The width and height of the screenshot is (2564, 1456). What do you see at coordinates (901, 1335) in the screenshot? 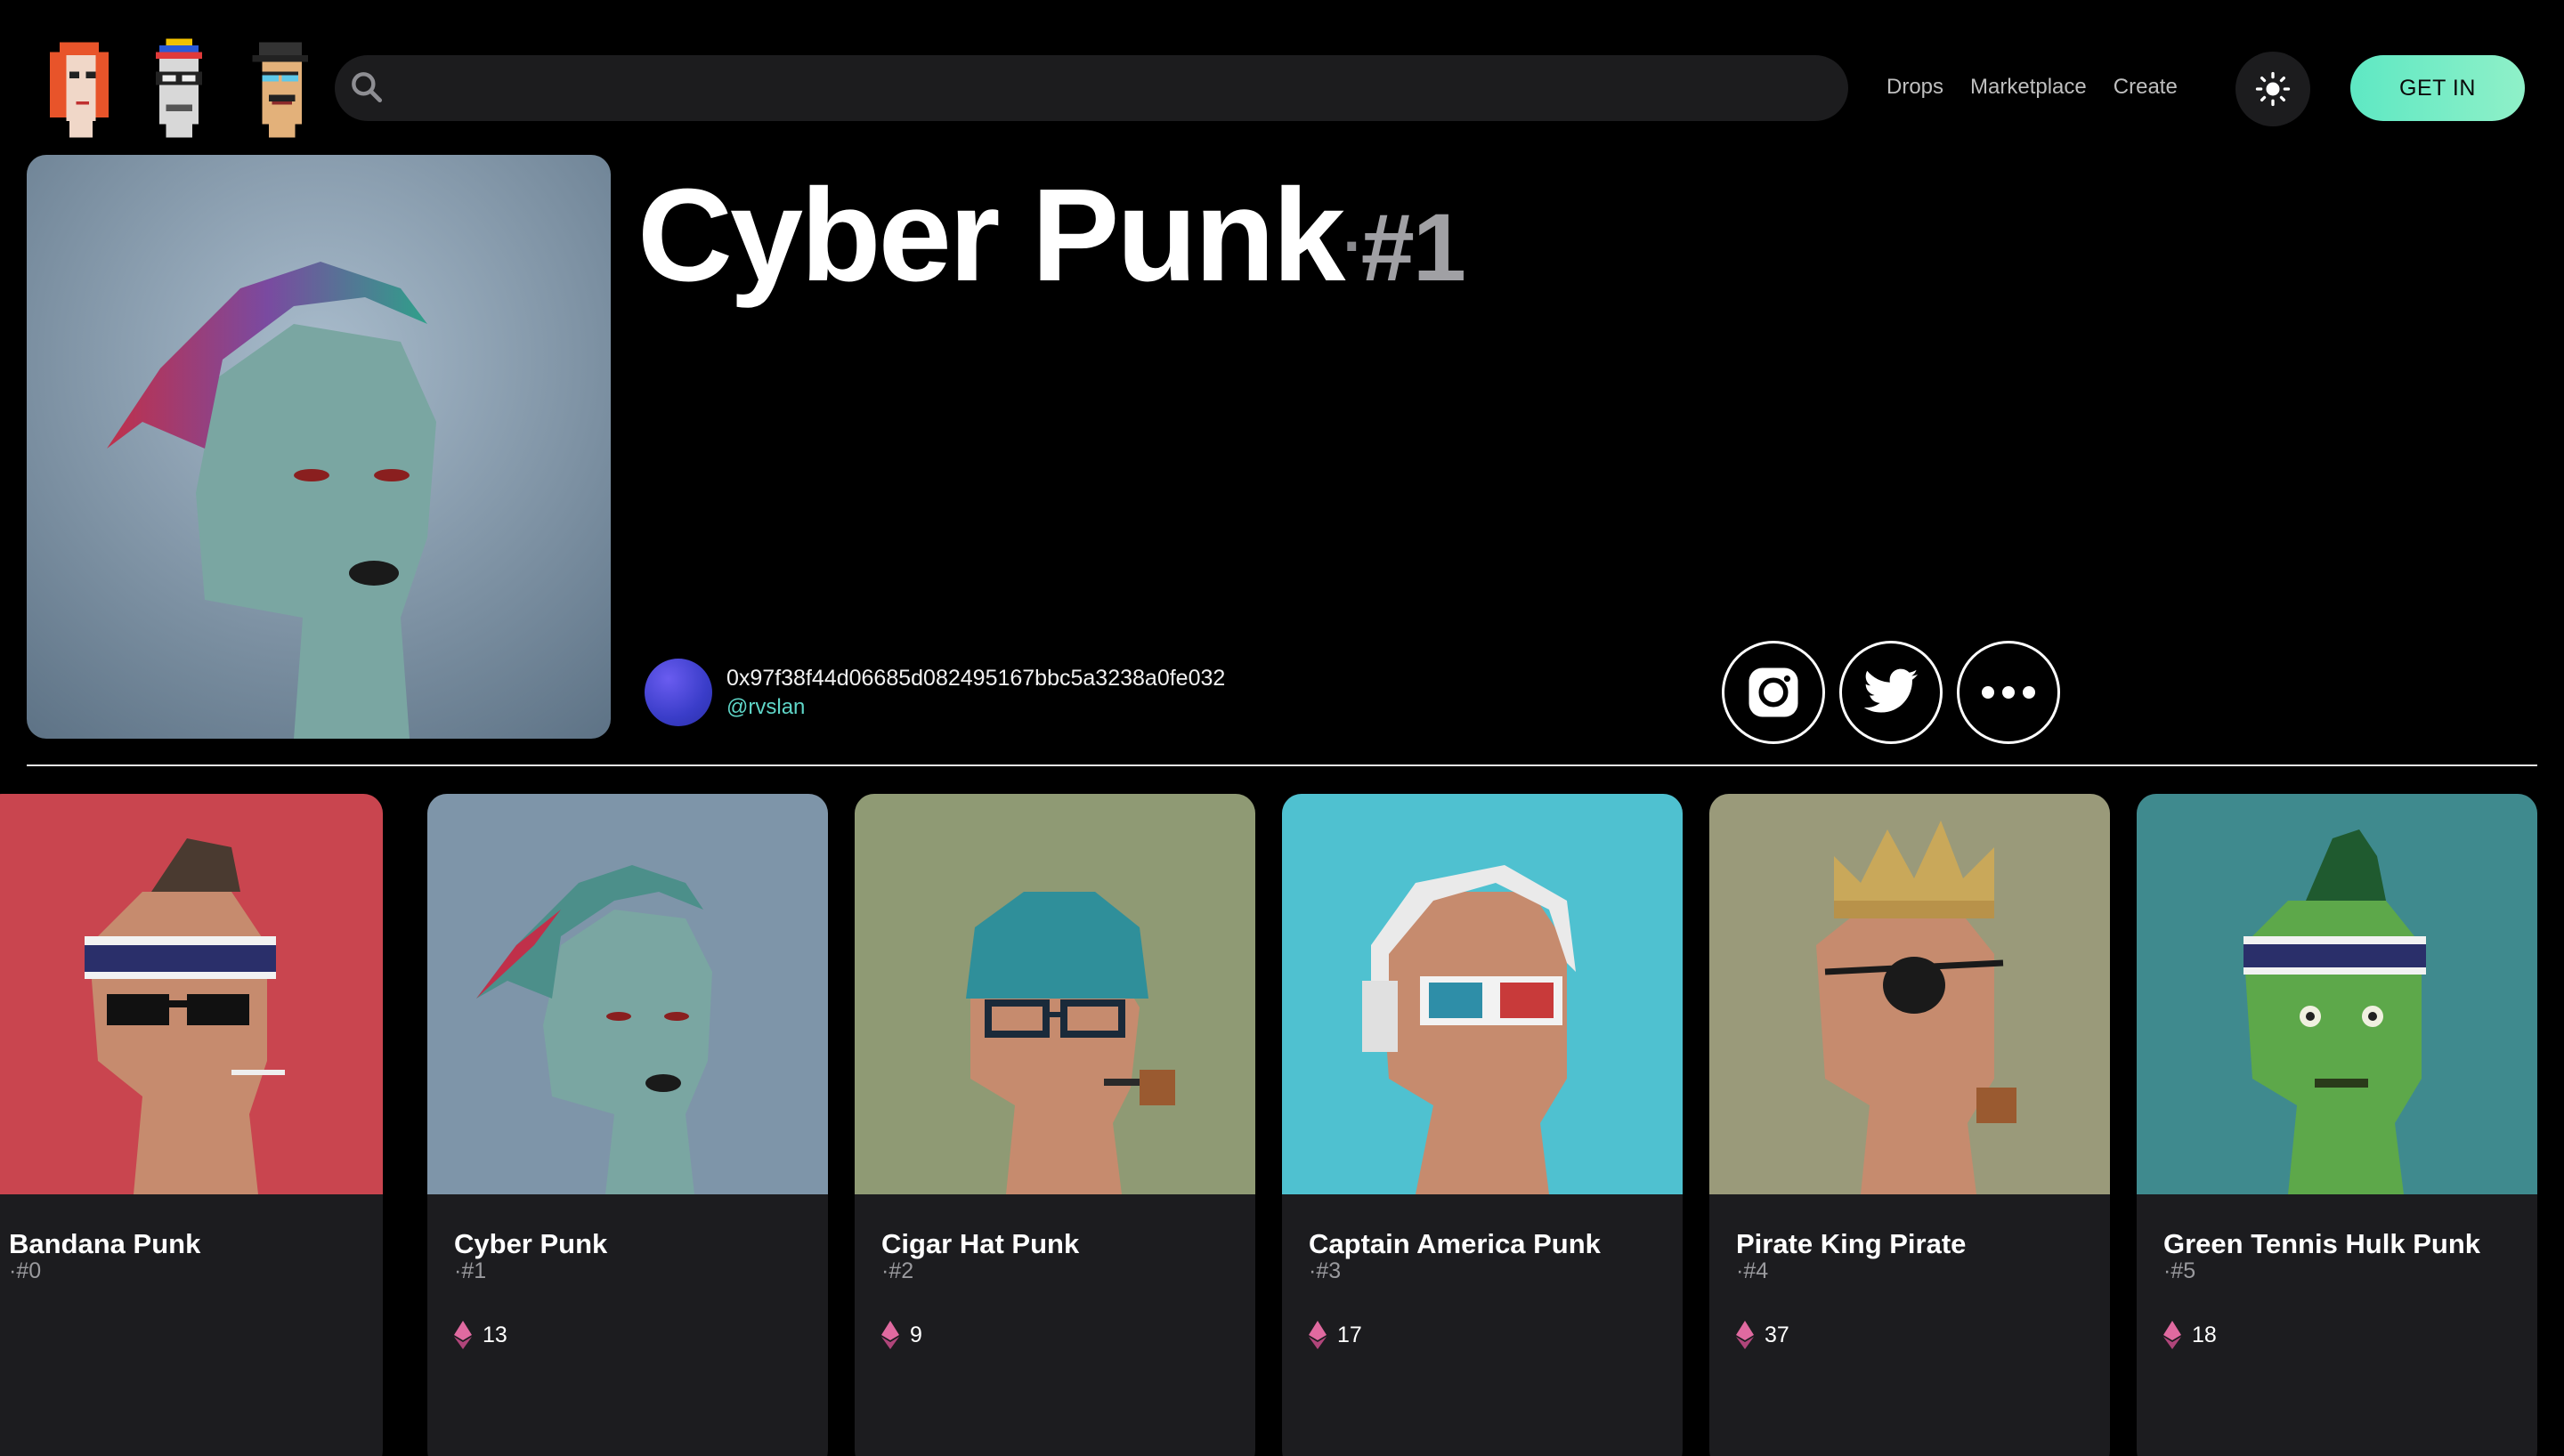
I see `card-price: 9` at bounding box center [901, 1335].